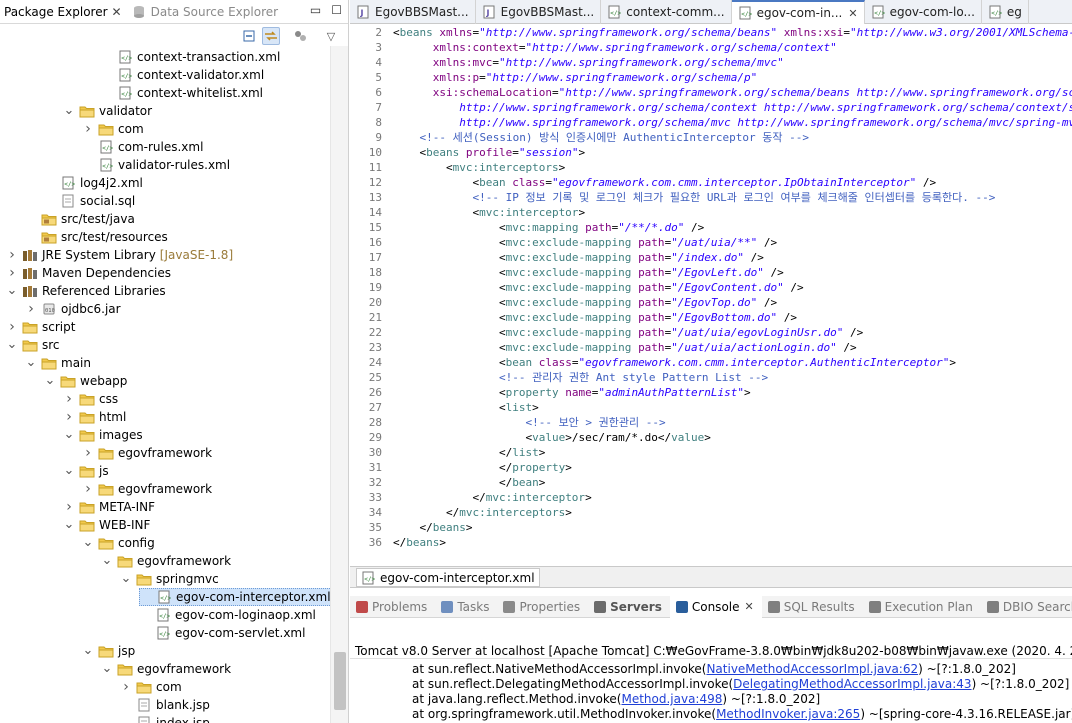  I want to click on tree-item: ⌄ validator, so click(108, 111).